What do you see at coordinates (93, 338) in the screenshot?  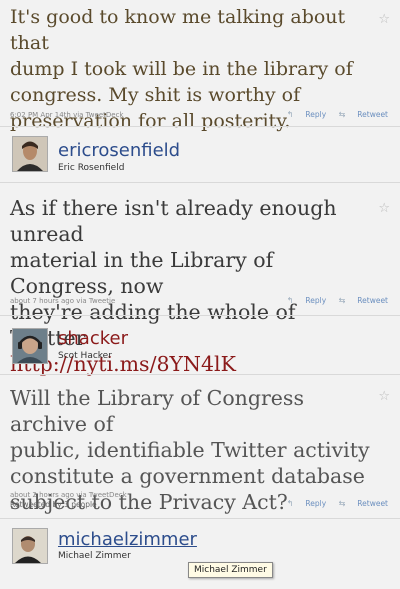 I see `screen-name-link: shacker` at bounding box center [93, 338].